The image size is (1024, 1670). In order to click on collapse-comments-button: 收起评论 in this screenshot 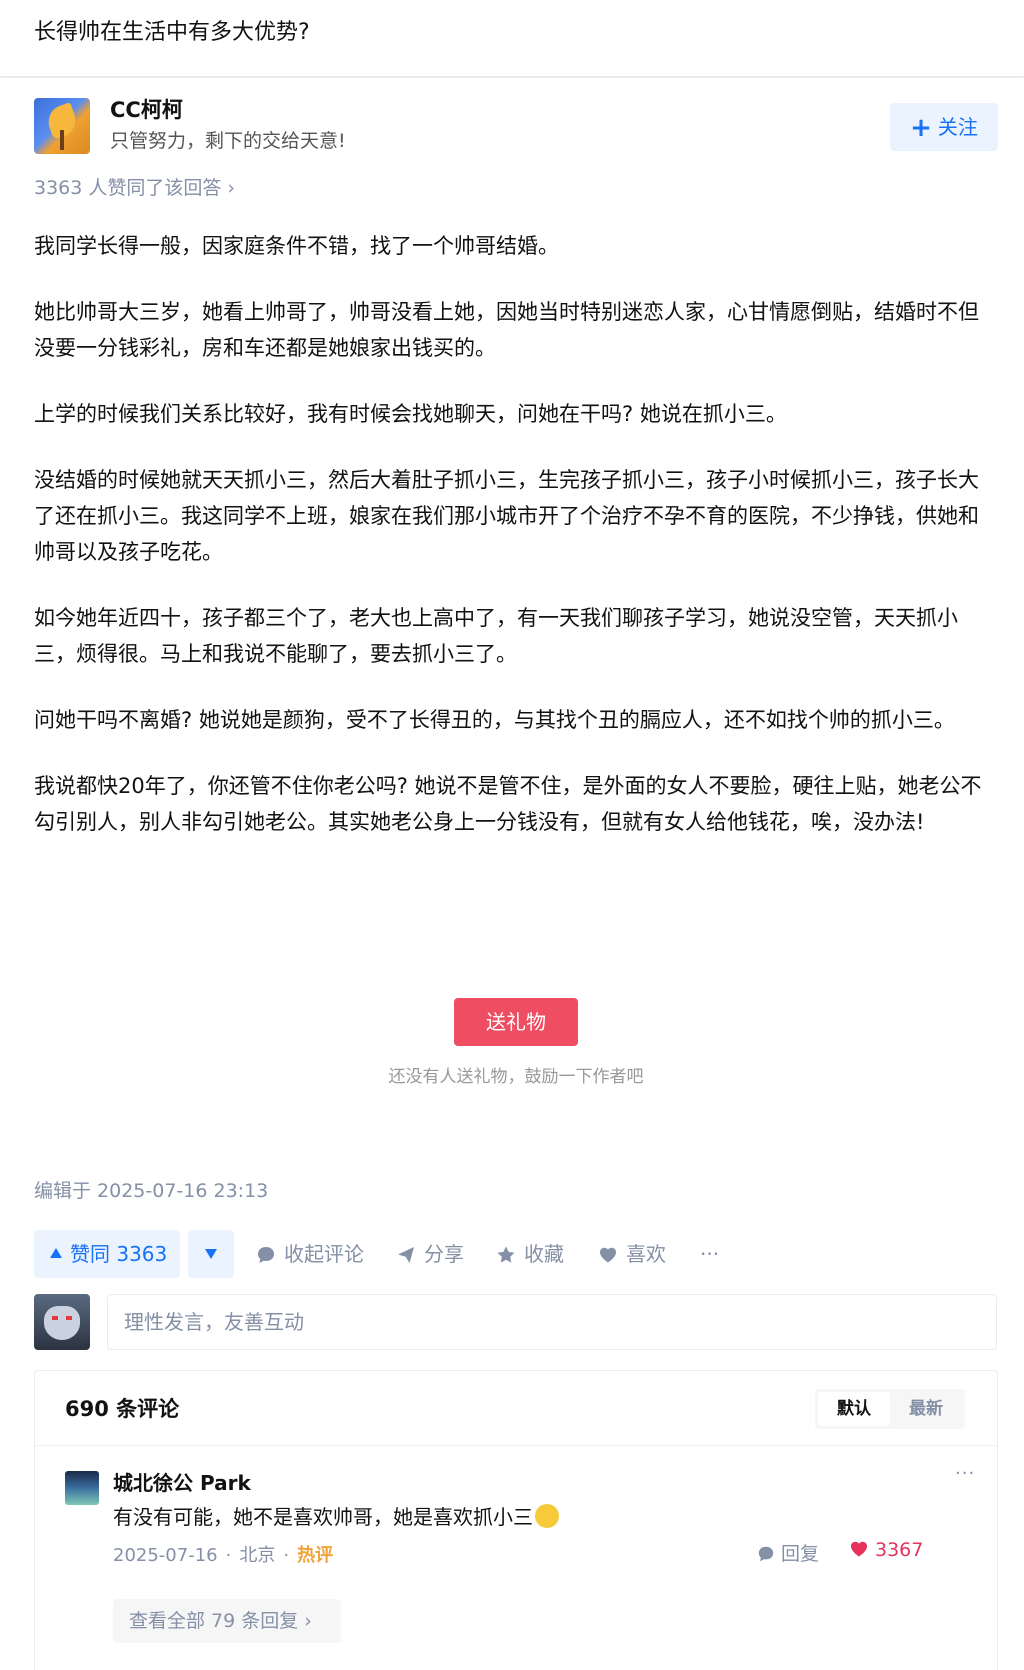, I will do `click(310, 1254)`.